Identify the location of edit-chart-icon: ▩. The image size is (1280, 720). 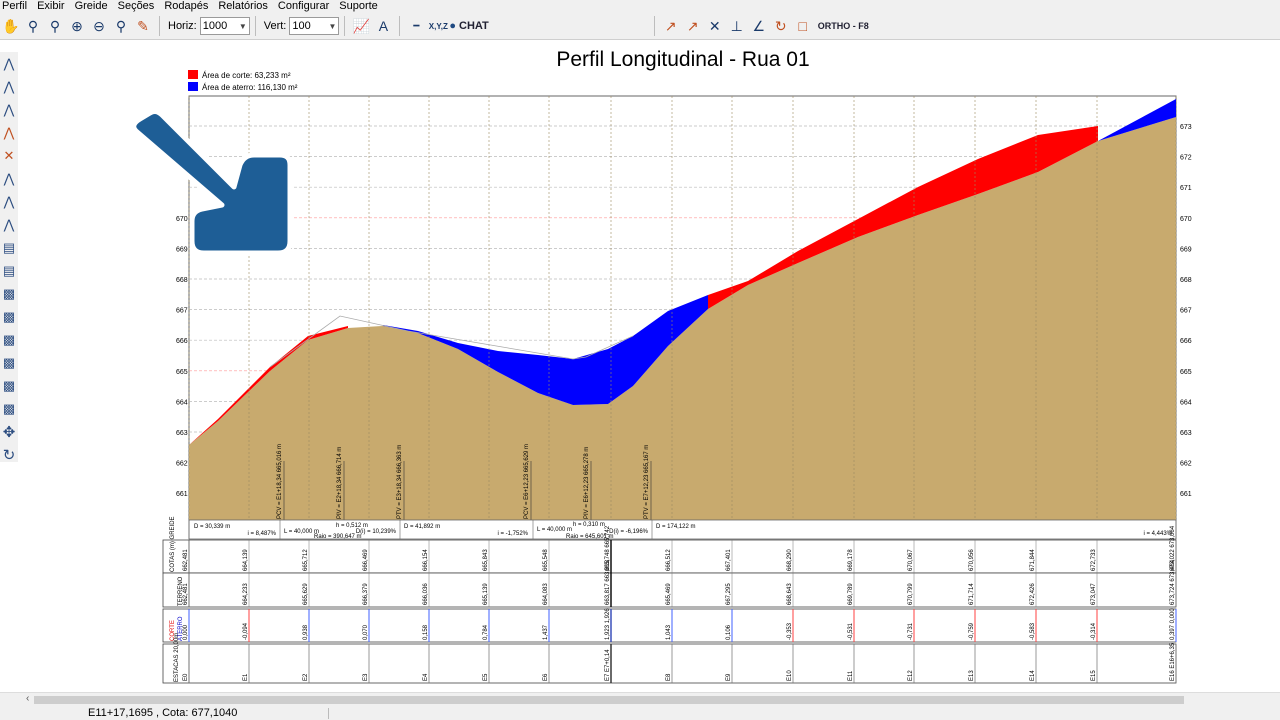
(9, 408).